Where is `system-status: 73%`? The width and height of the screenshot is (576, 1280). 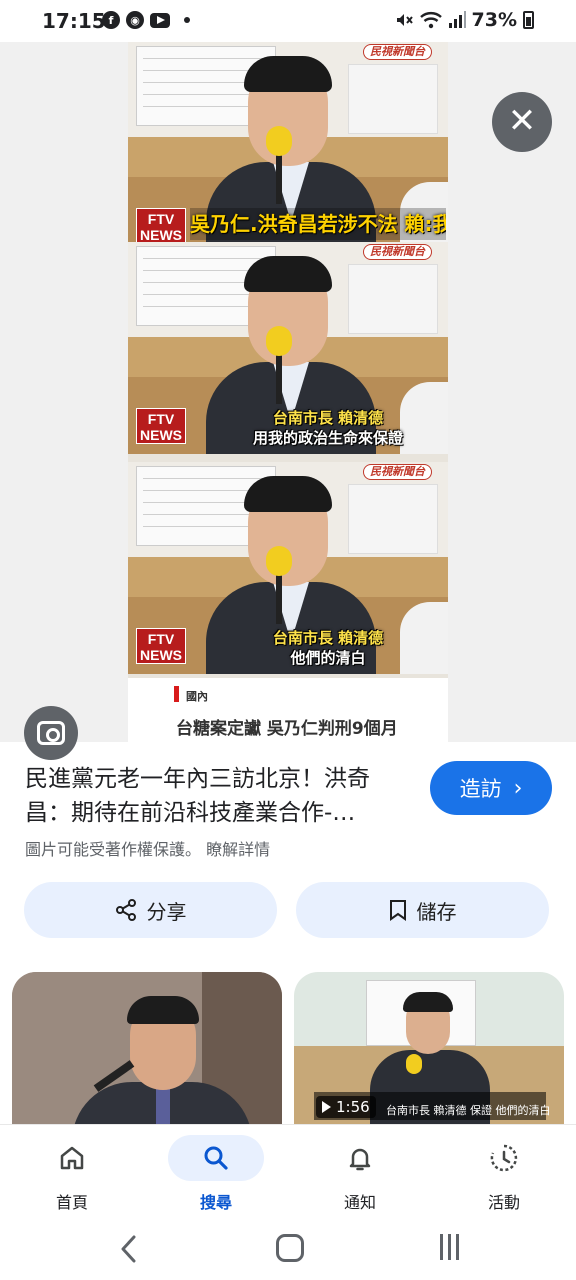 system-status: 73% is located at coordinates (464, 20).